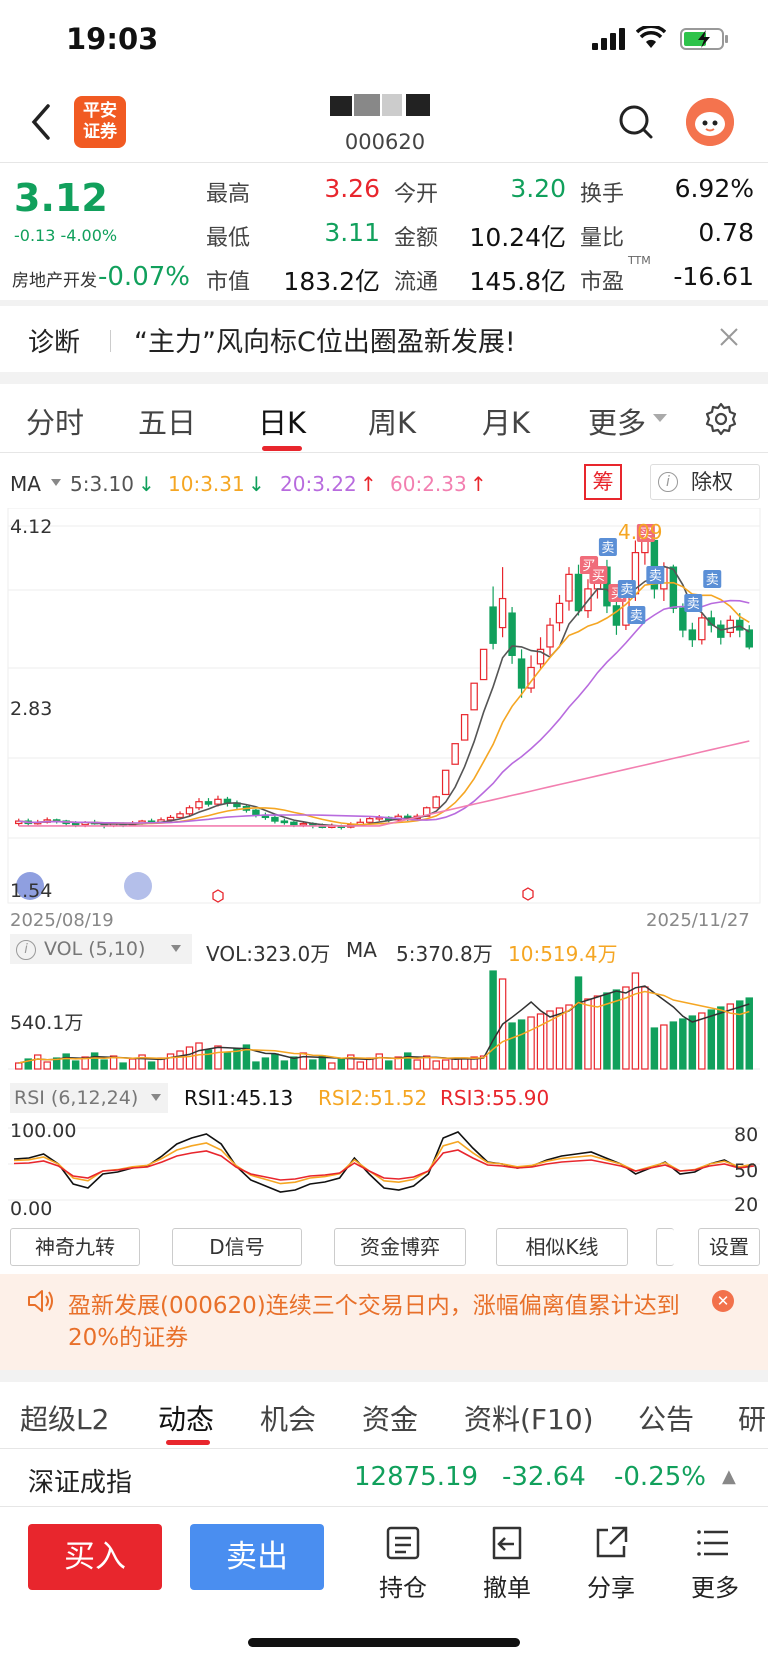 The width and height of the screenshot is (768, 1664). I want to click on peak-price-label: 4.09, so click(640, 532).